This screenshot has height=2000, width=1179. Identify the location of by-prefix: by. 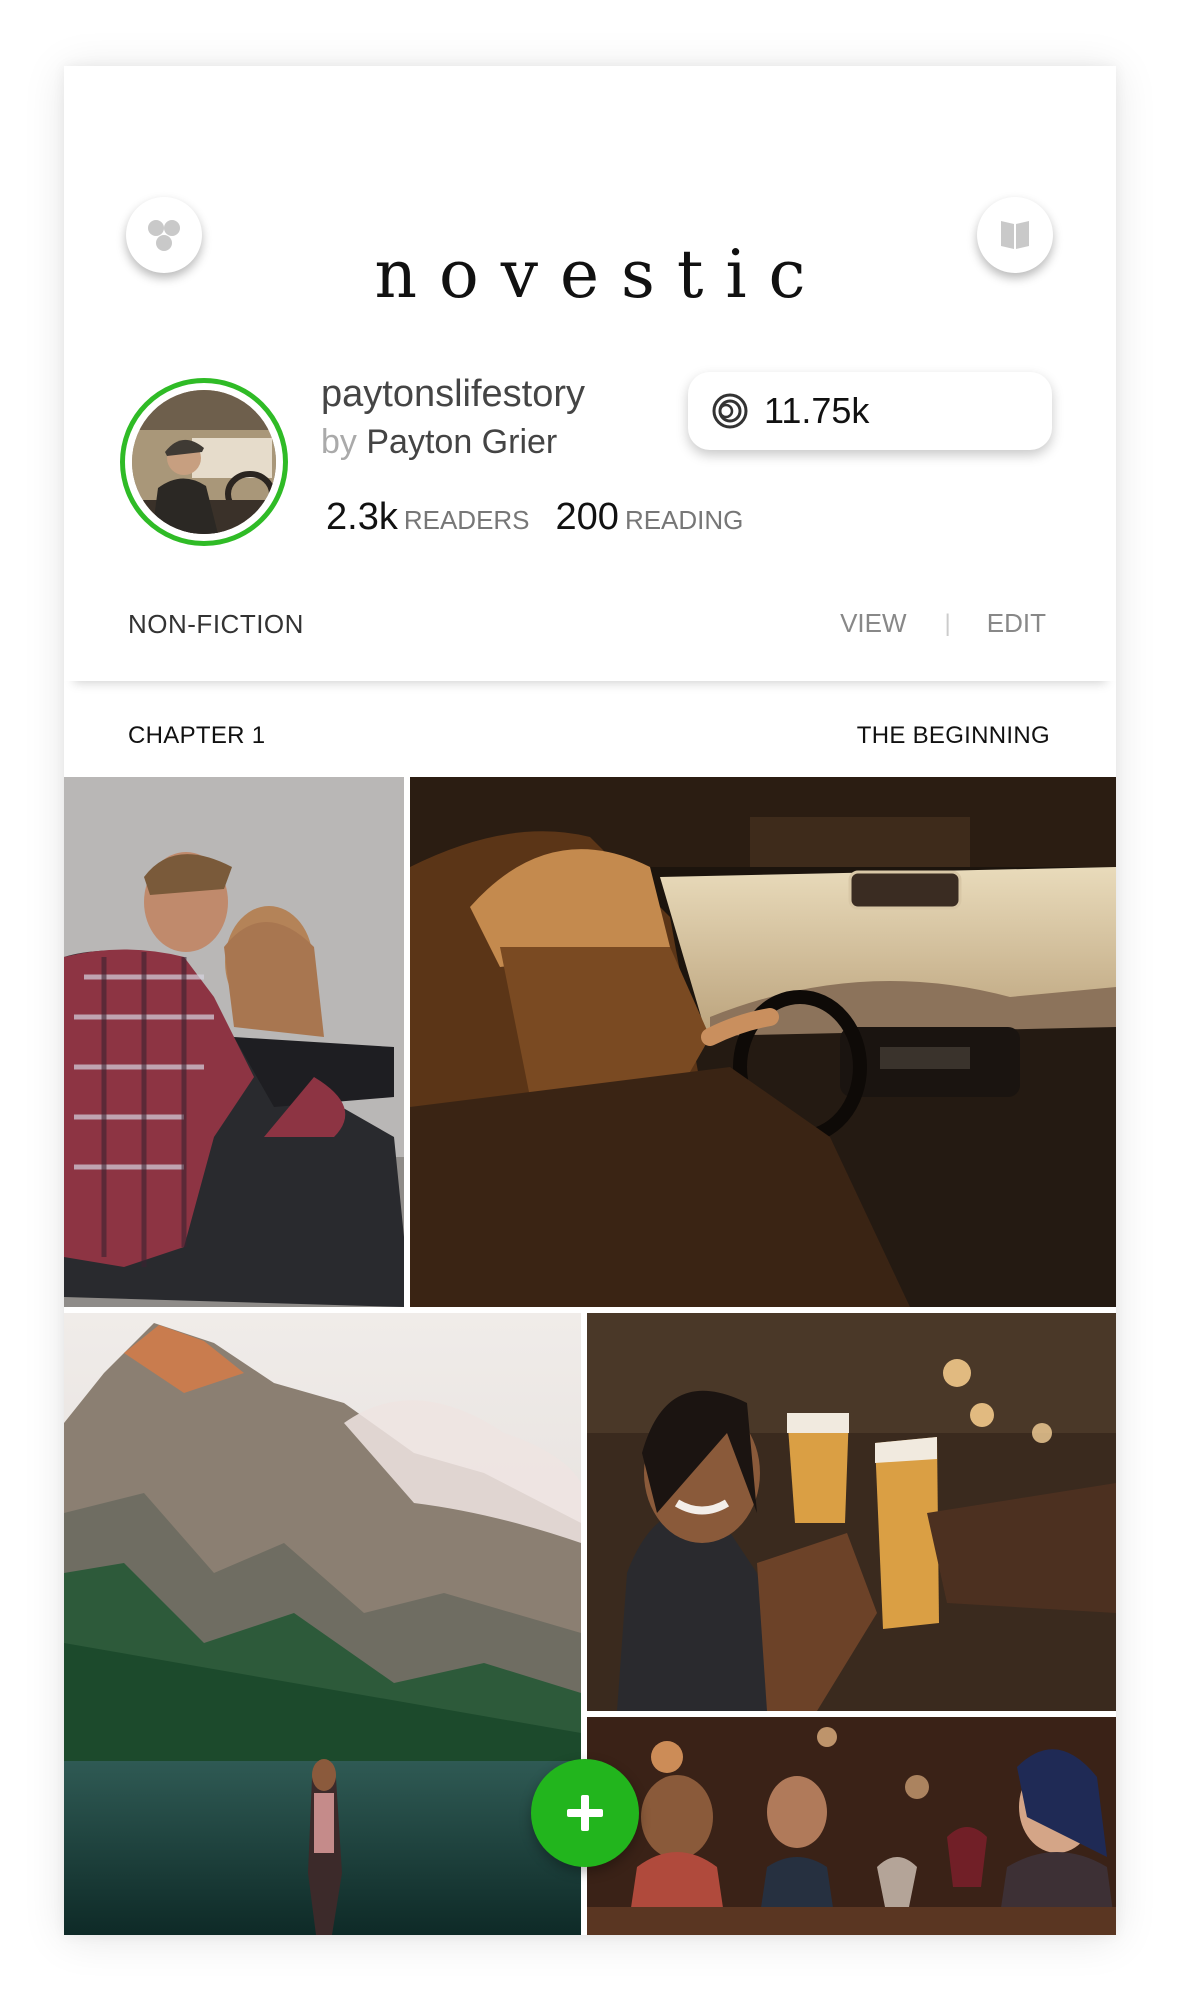
(339, 442).